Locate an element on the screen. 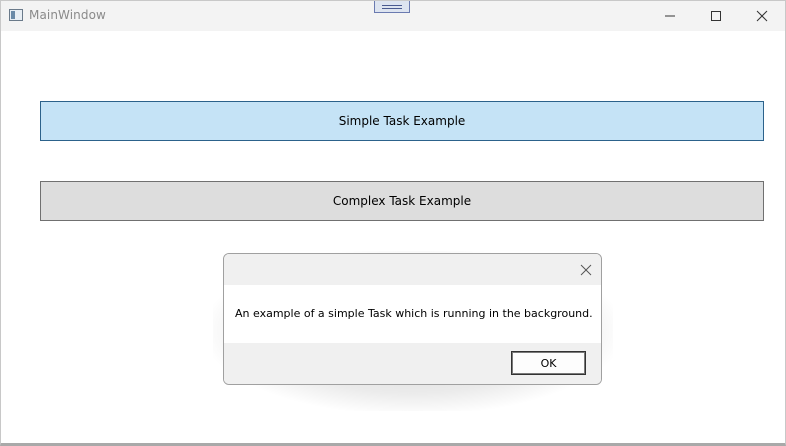  simple-task-button-label: Simple Task Example is located at coordinates (402, 121).